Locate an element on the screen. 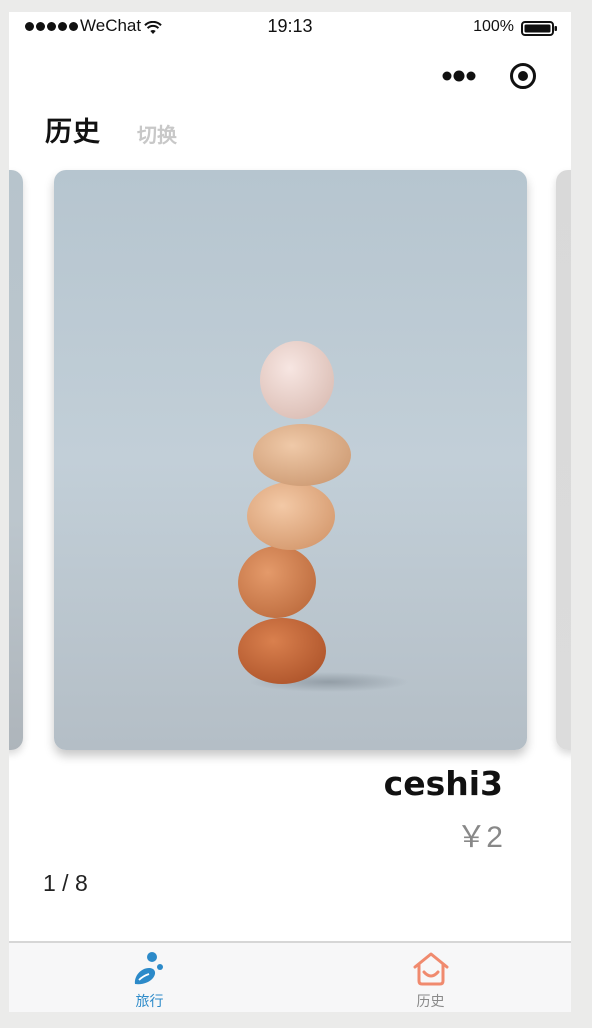 The image size is (592, 1028). tab-travel: 旅行 is located at coordinates (149, 977).